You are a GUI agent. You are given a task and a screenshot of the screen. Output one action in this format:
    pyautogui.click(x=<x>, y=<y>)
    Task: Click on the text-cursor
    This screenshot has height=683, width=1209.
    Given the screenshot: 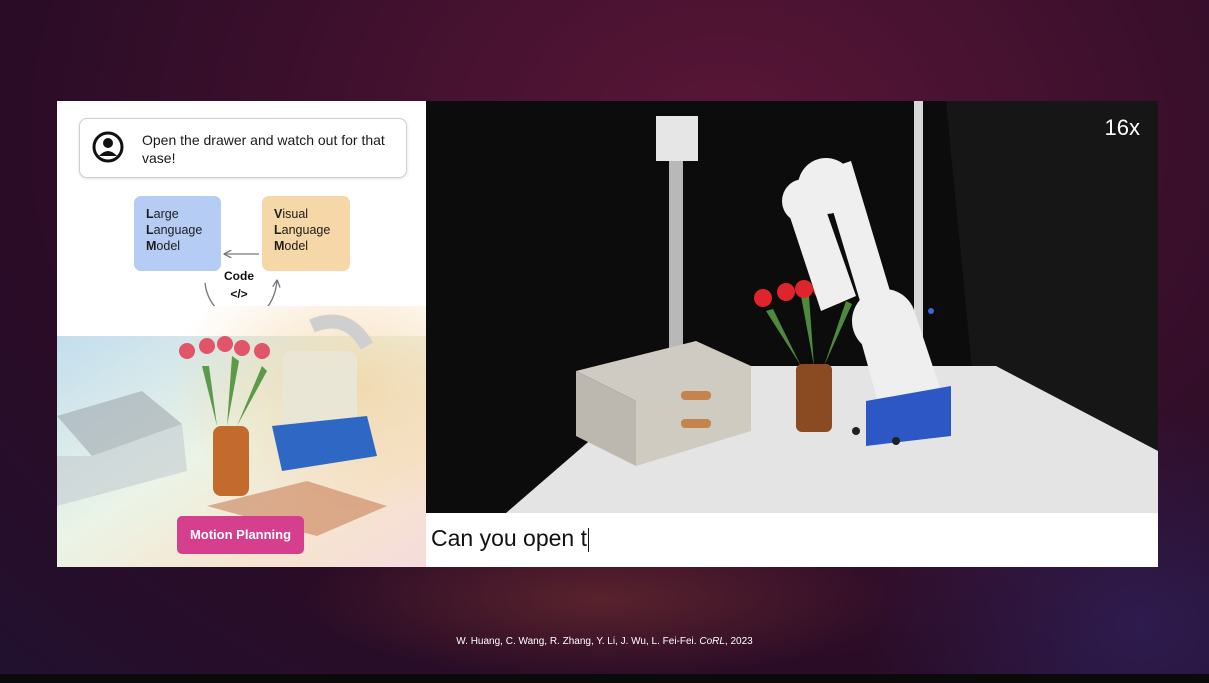 What is the action you would take?
    pyautogui.click(x=589, y=539)
    